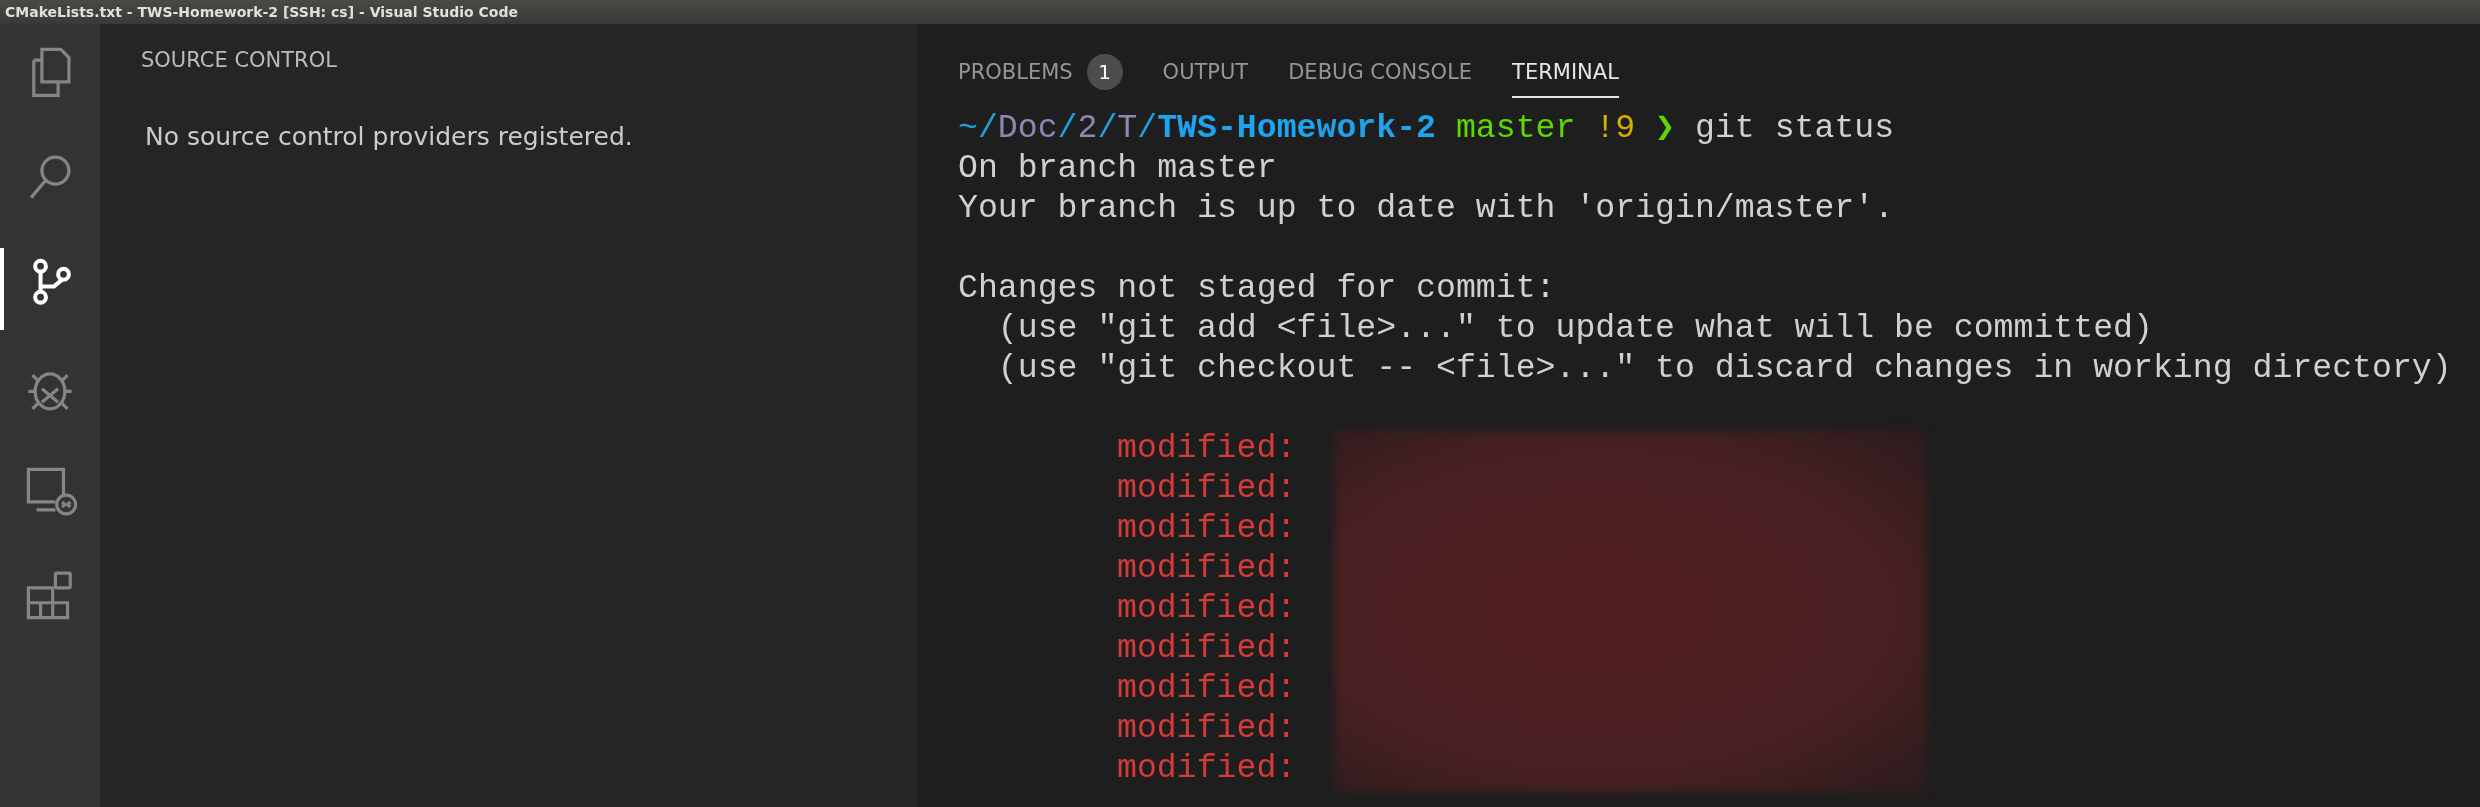 This screenshot has height=807, width=2480. What do you see at coordinates (1205, 75) in the screenshot?
I see `panel-tab: OUTPUT` at bounding box center [1205, 75].